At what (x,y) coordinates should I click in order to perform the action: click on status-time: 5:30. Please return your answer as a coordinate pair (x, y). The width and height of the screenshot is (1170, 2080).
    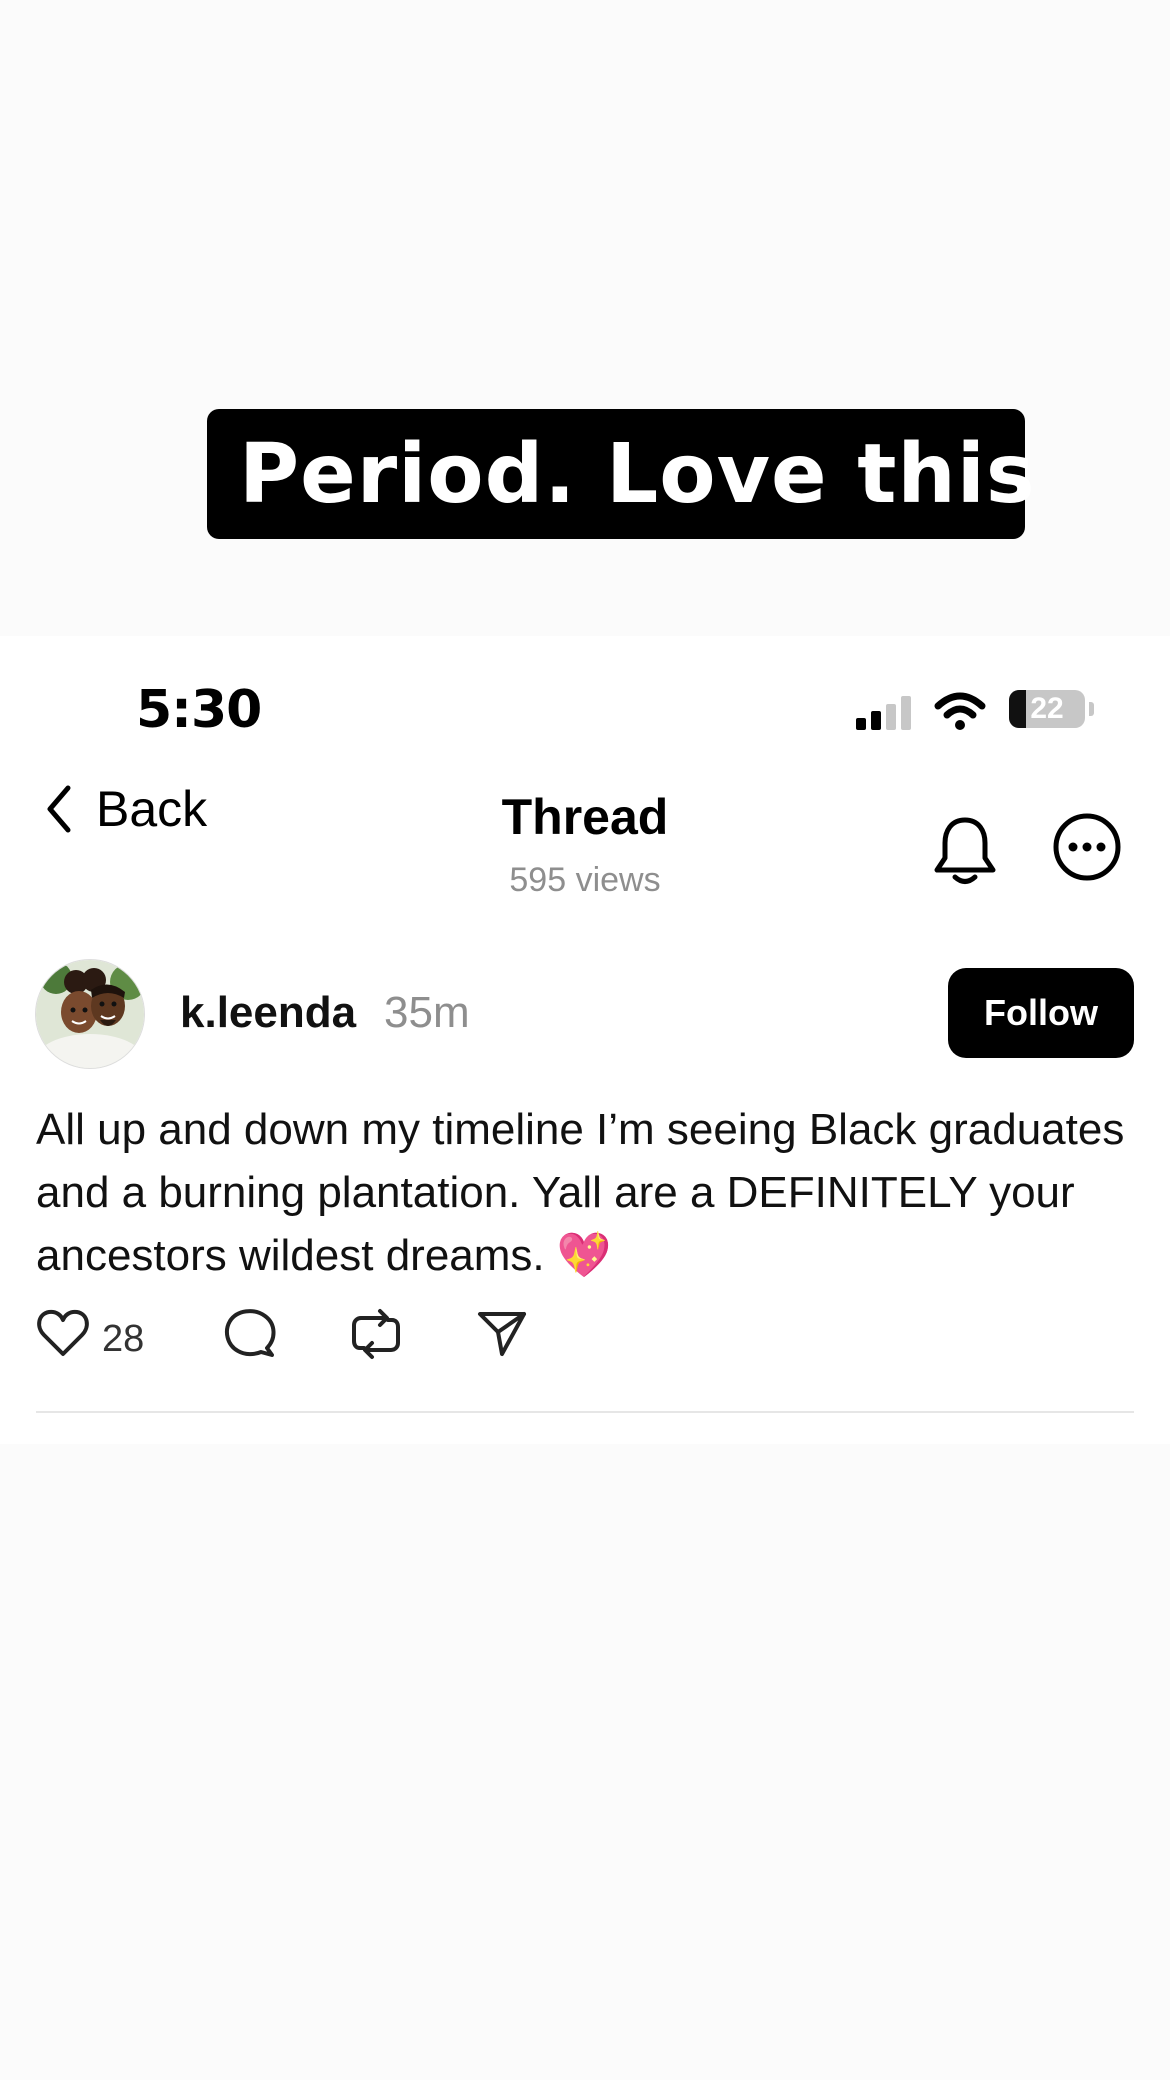
    Looking at the image, I should click on (199, 710).